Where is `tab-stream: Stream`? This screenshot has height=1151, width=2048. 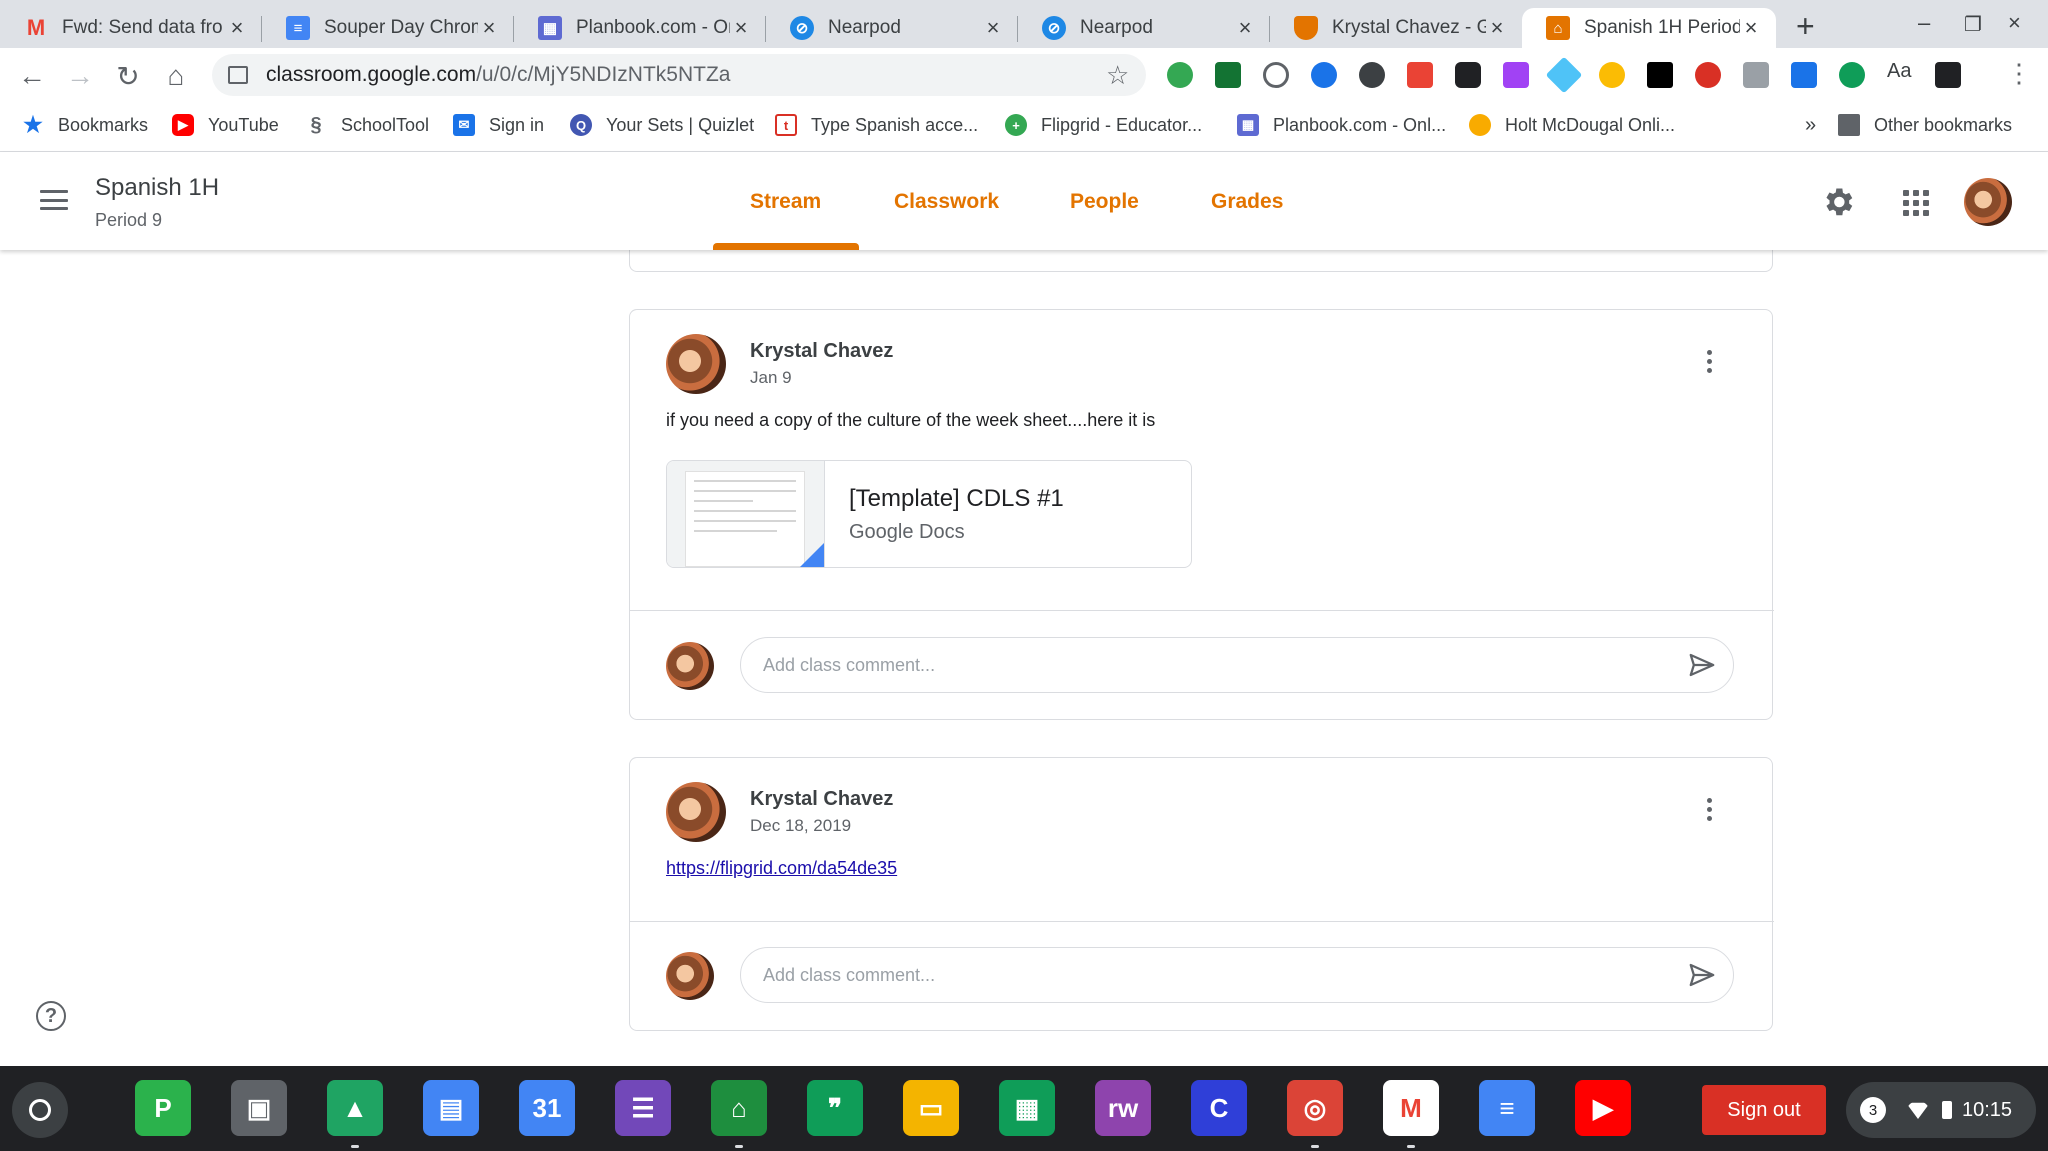 tab-stream: Stream is located at coordinates (785, 202).